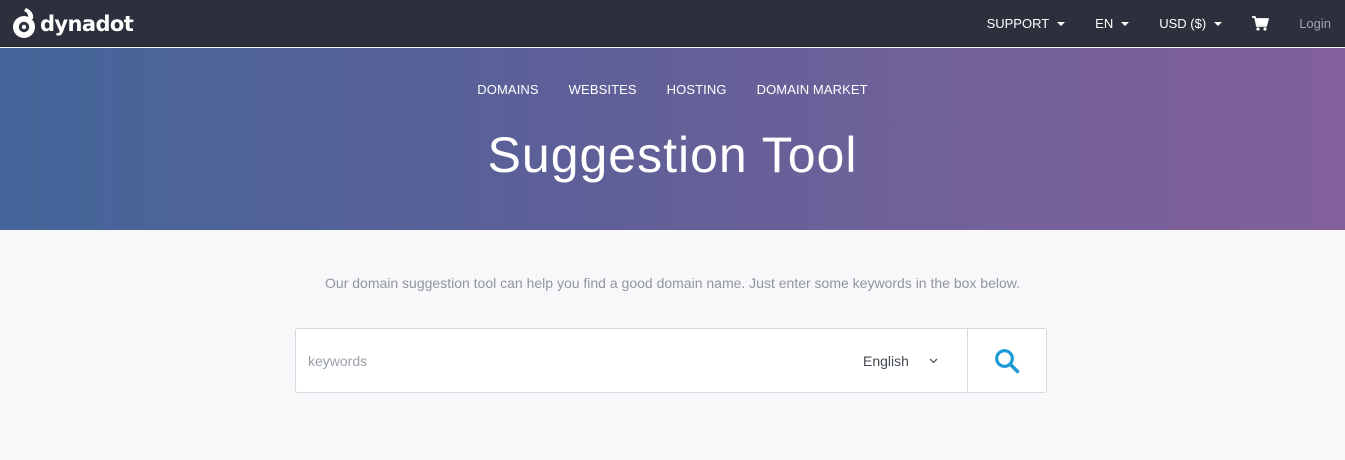 This screenshot has height=460, width=1345. Describe the element at coordinates (672, 155) in the screenshot. I see `page-title: Suggestion Tool` at that location.